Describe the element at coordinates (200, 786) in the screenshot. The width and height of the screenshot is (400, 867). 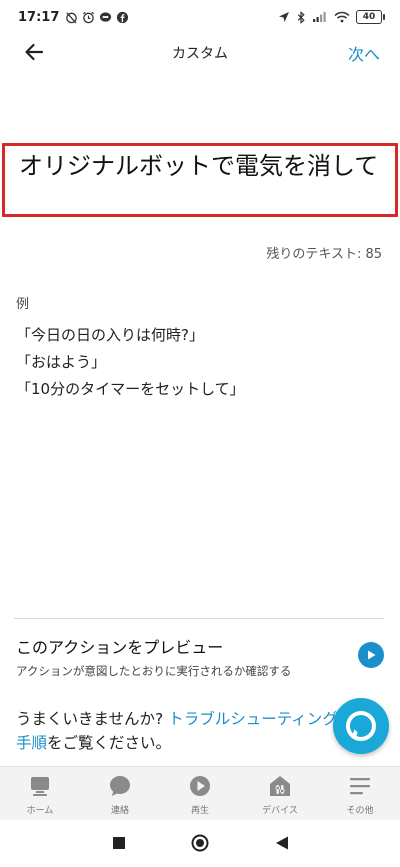
I see `play-circle-icon` at that location.